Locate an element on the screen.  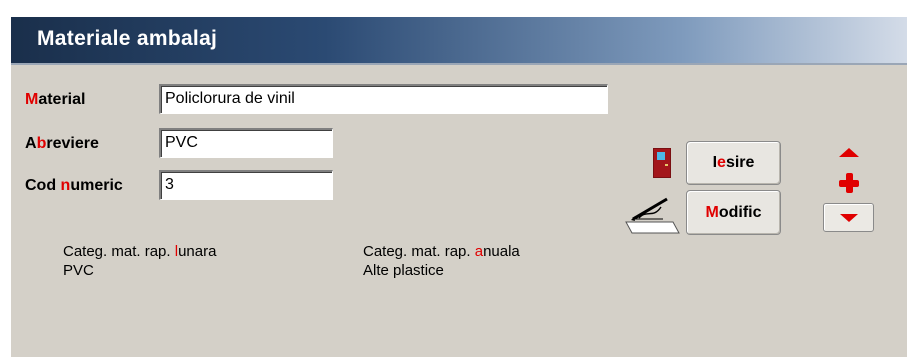
abreviere-label: Abreviere is located at coordinates (62, 143).